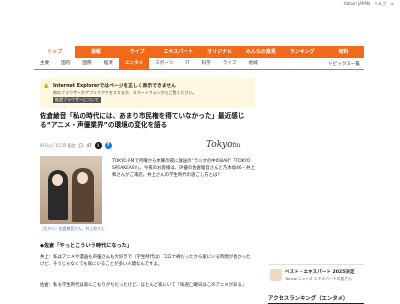 The width and height of the screenshot is (400, 304). Describe the element at coordinates (89, 145) in the screenshot. I see `comment-count: 47` at that location.